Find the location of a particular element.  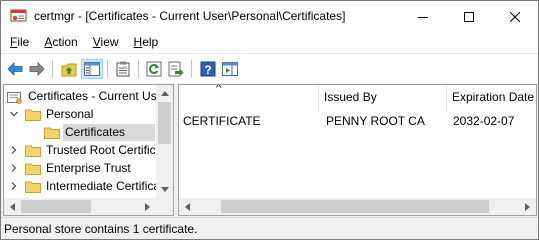

list-horizontal-scroll-thumb is located at coordinates (355, 206).